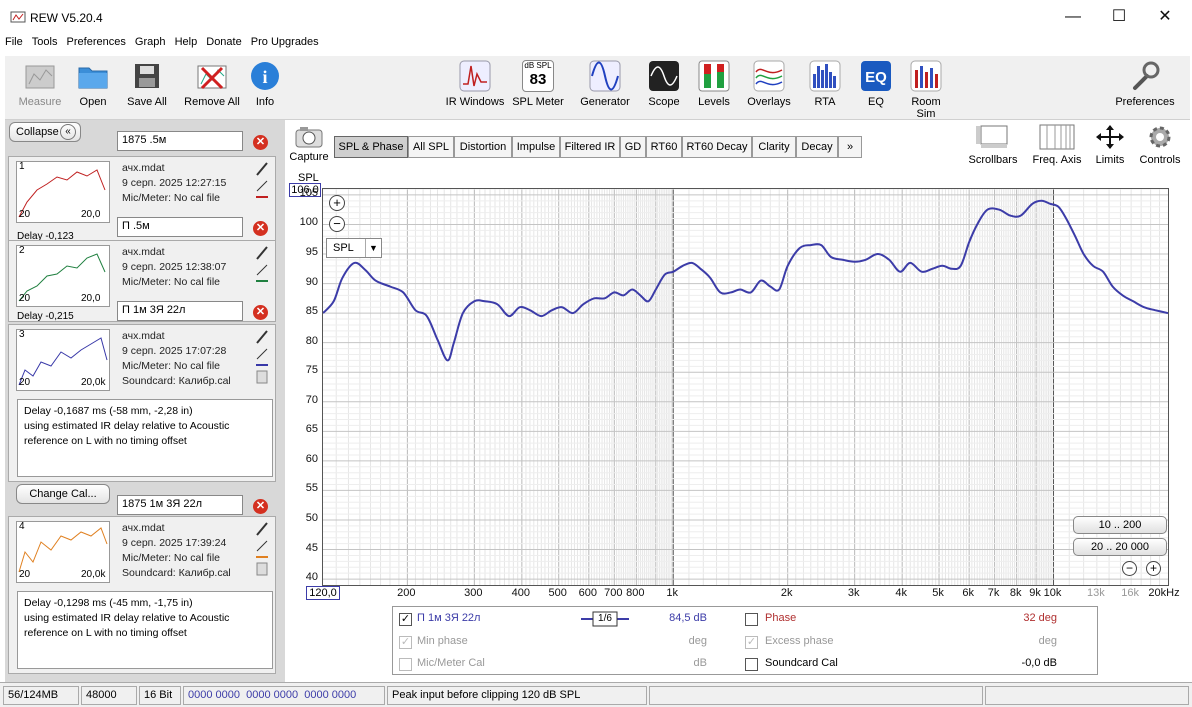  I want to click on tab-more: », so click(850, 147).